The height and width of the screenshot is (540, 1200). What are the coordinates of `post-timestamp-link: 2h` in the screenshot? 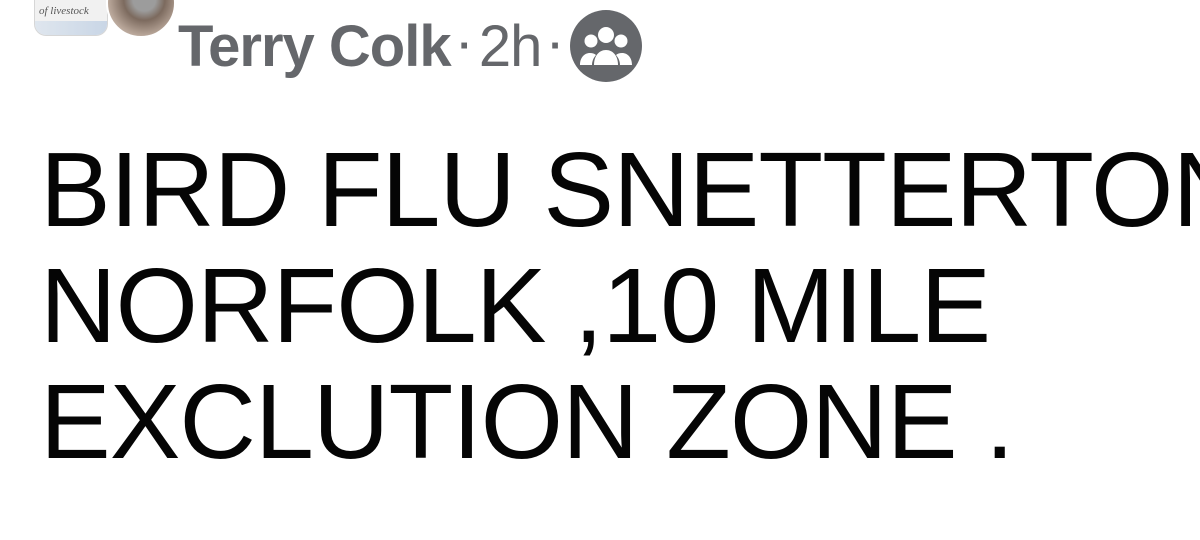 It's located at (511, 46).